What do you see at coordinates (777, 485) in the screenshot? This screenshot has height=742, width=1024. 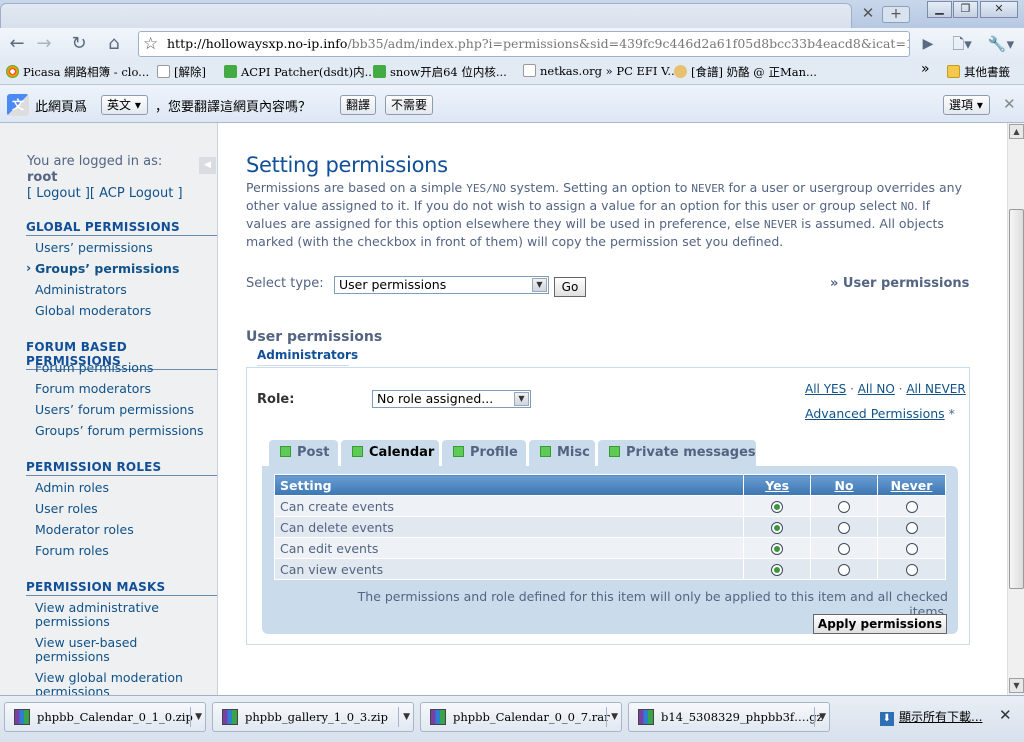 I see `column-header-yes: Yes` at bounding box center [777, 485].